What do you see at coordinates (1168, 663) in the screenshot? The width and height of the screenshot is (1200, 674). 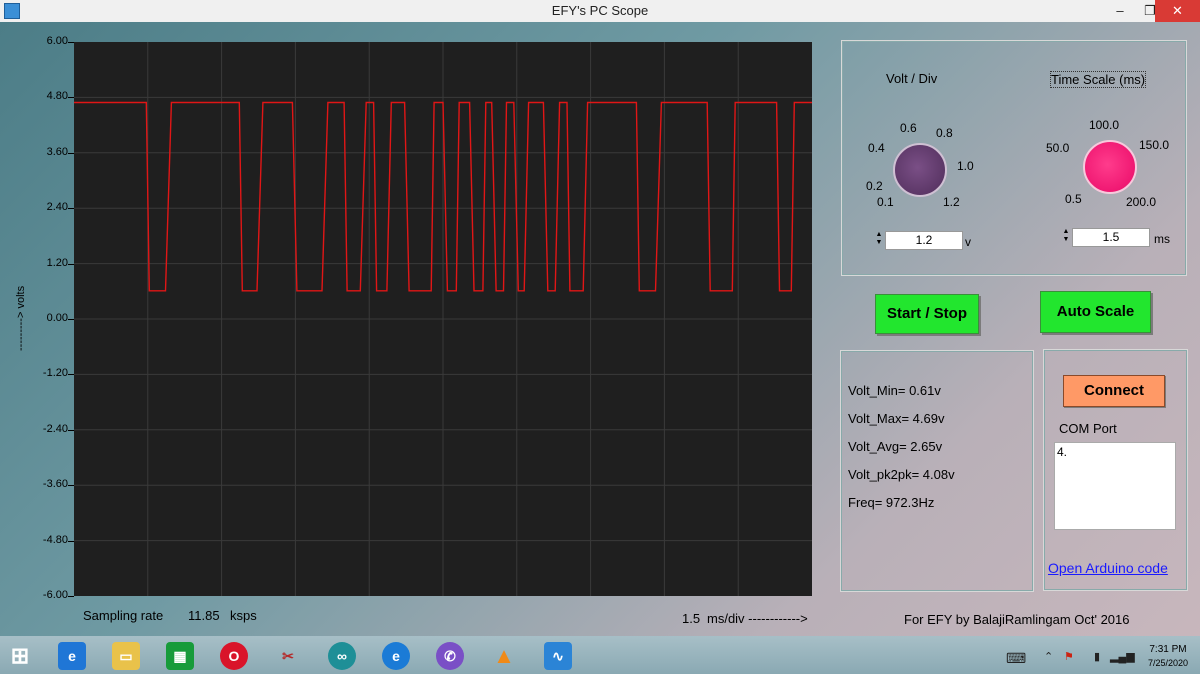 I see `clock-date: 7/25/2020` at bounding box center [1168, 663].